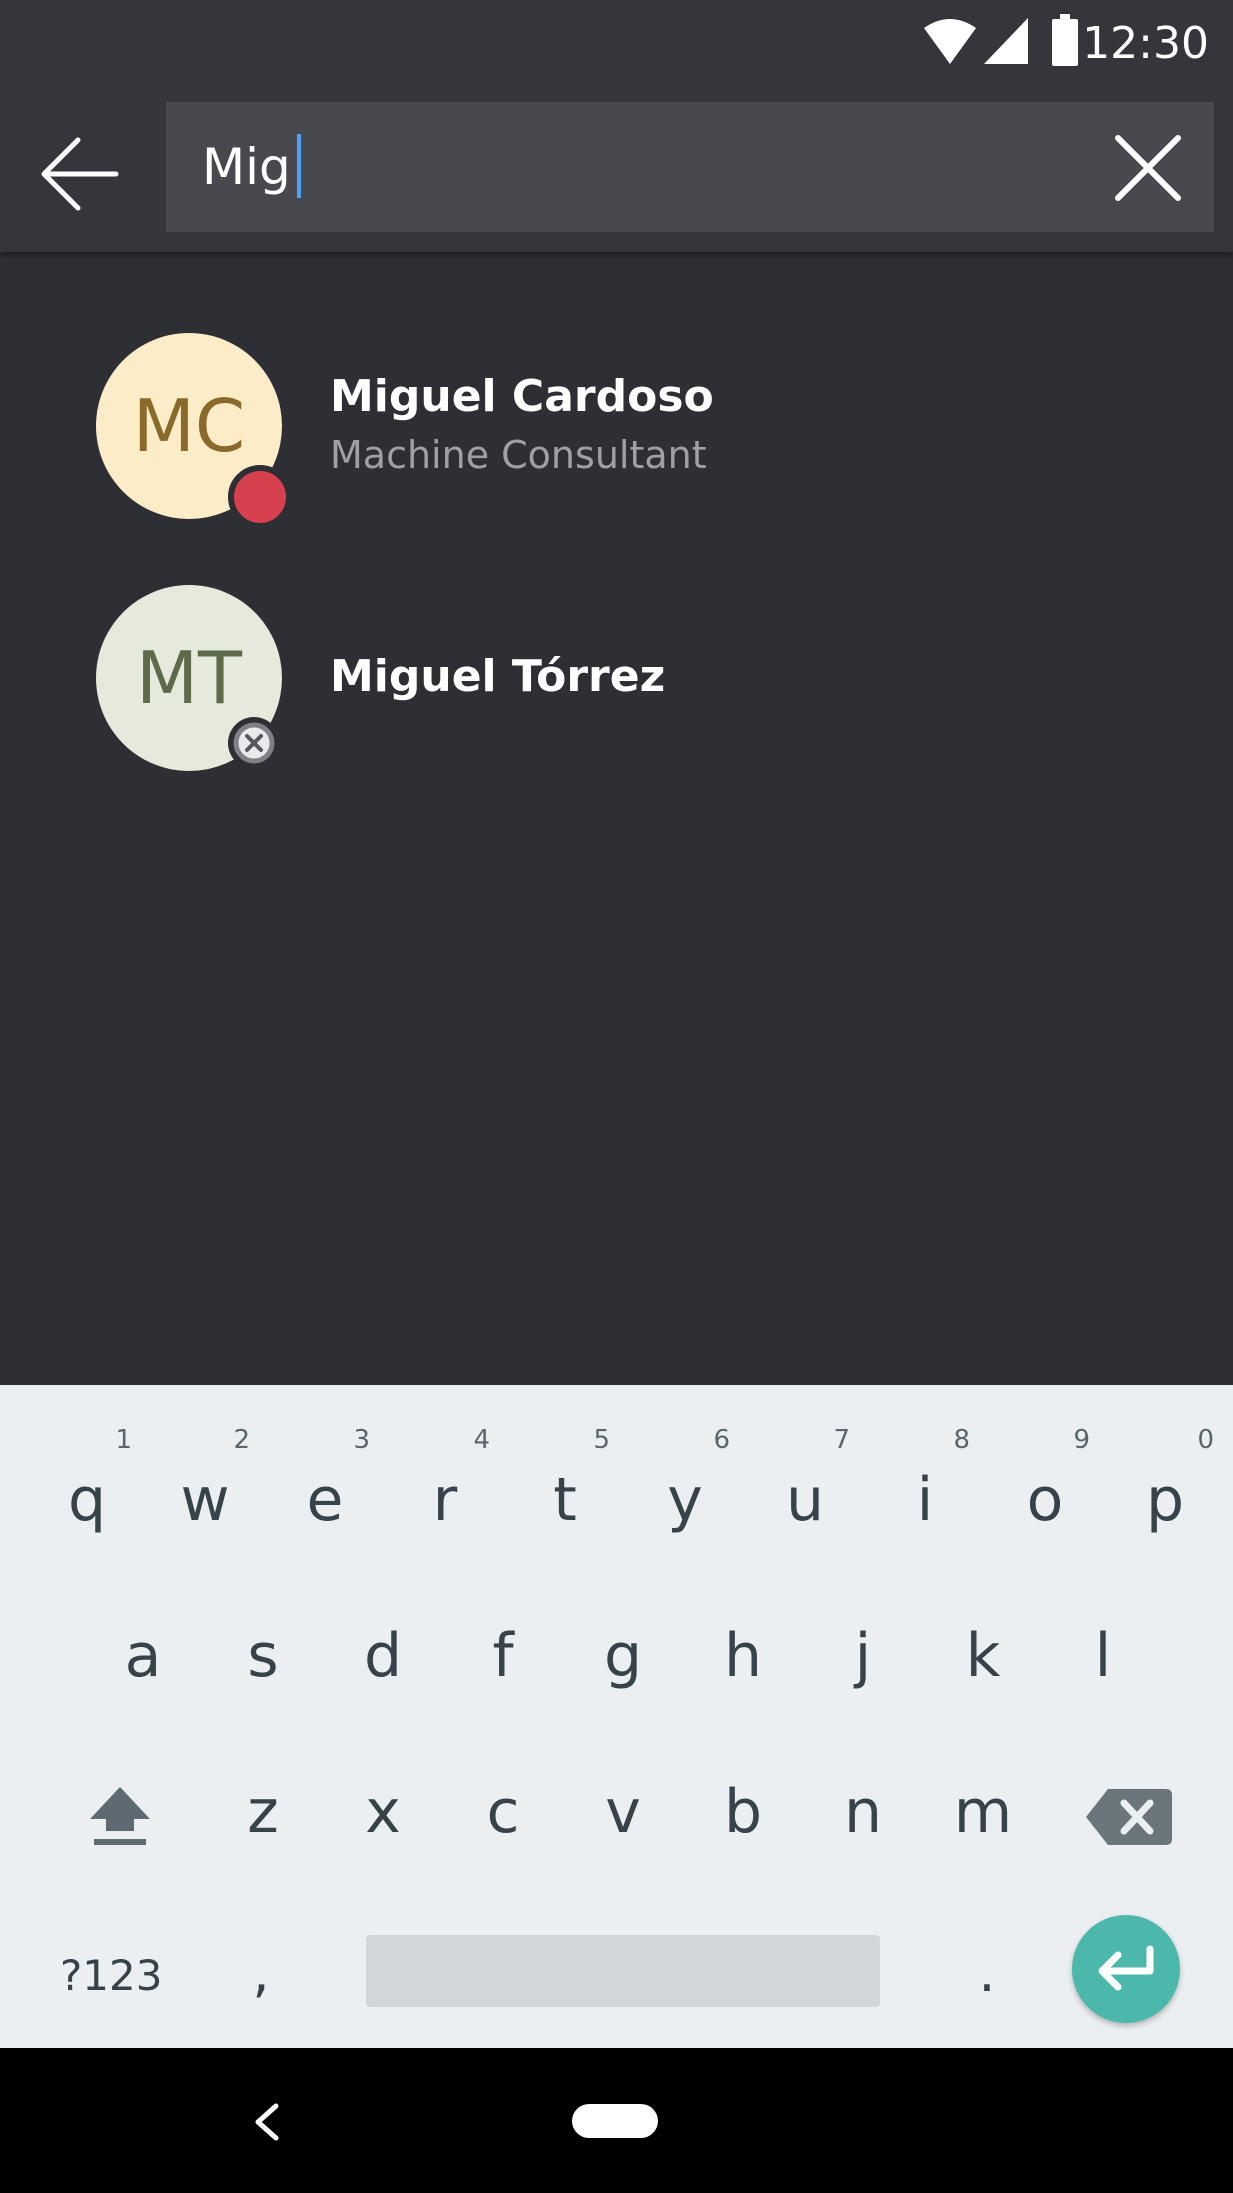 This screenshot has width=1233, height=2193. I want to click on presence-busy-icon, so click(260, 497).